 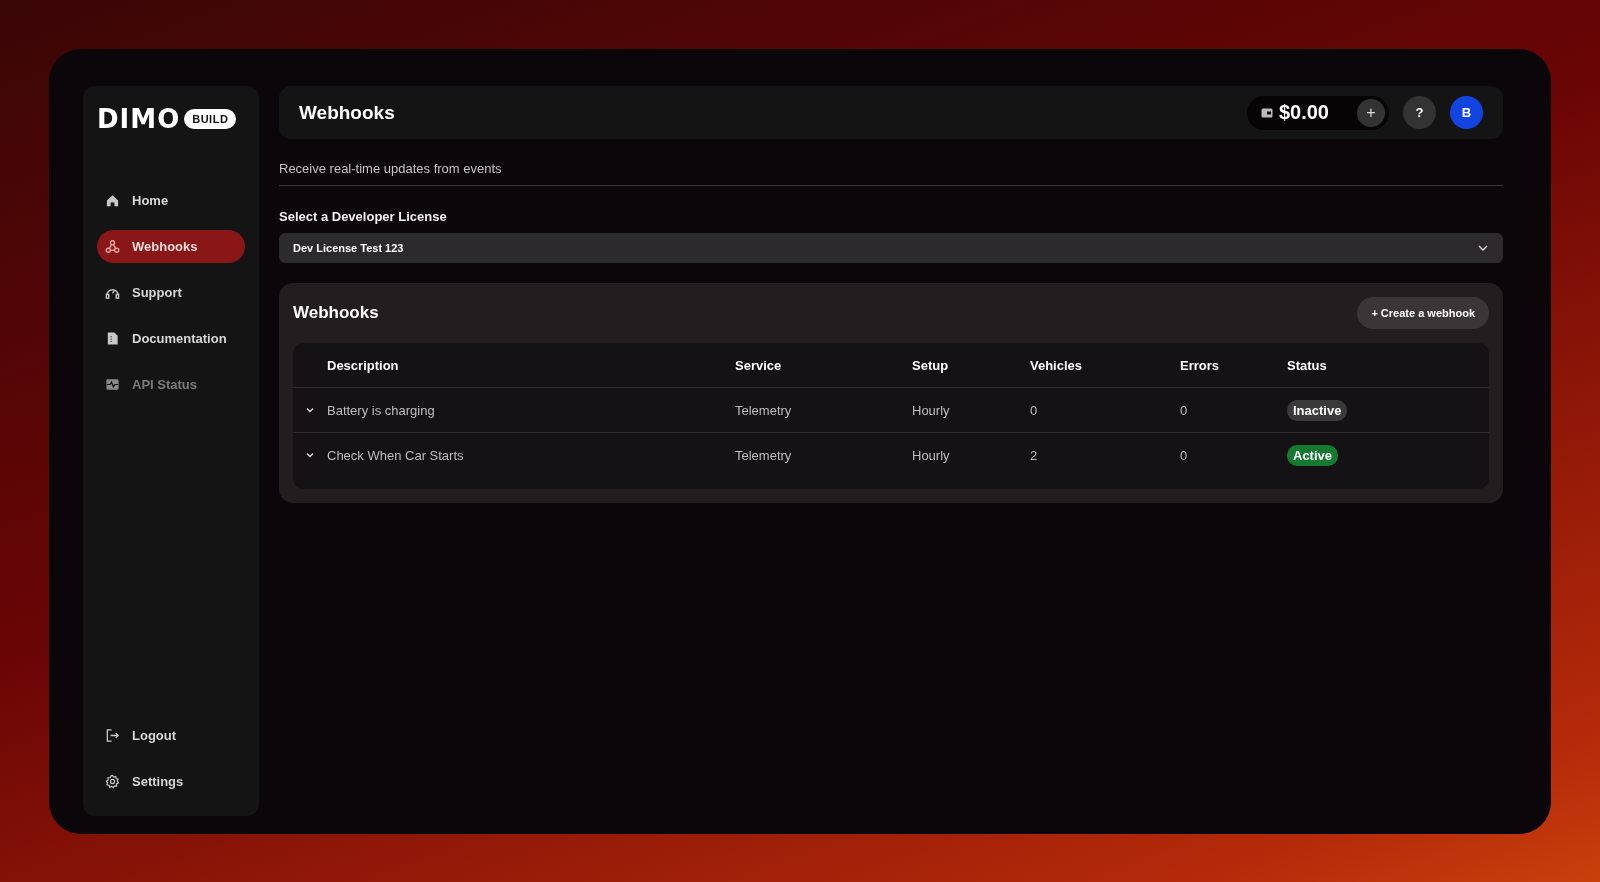 I want to click on avatar-button: B, so click(x=1466, y=112).